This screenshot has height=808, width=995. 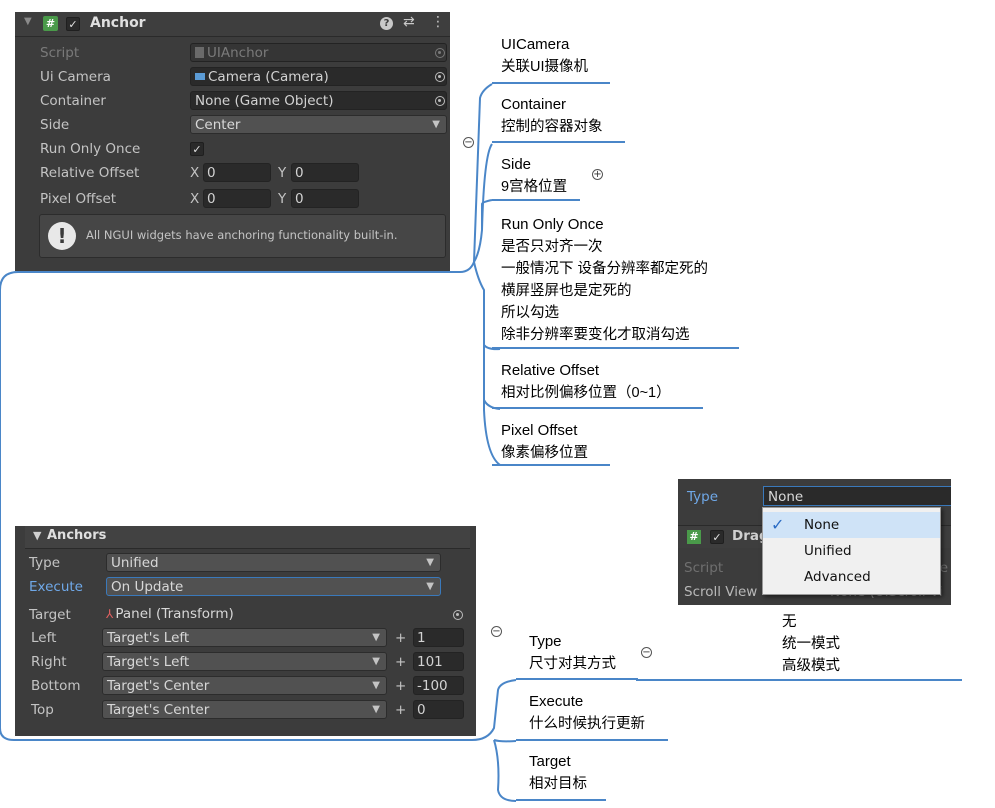 What do you see at coordinates (440, 53) in the screenshot?
I see `script-picker-icon` at bounding box center [440, 53].